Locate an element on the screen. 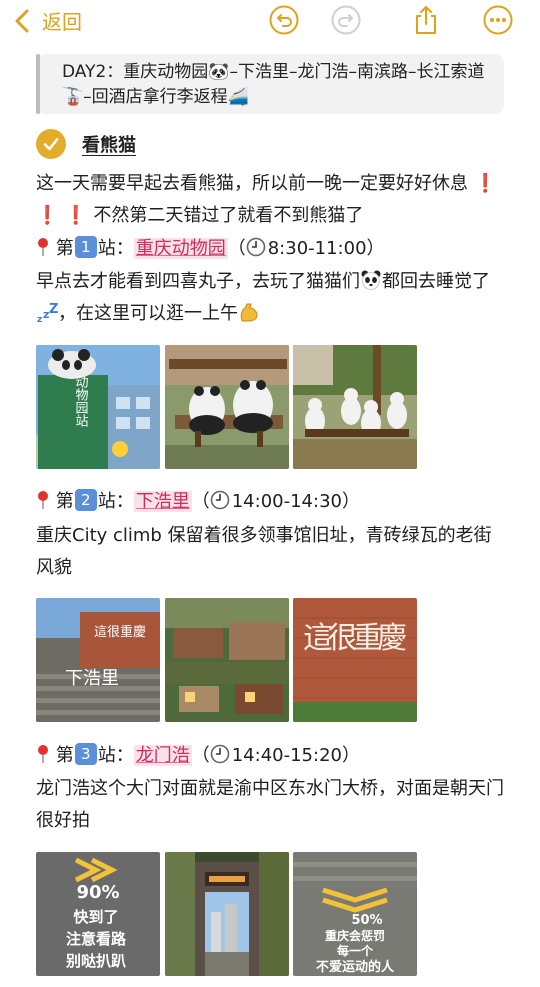  undo-icon is located at coordinates (284, 20).